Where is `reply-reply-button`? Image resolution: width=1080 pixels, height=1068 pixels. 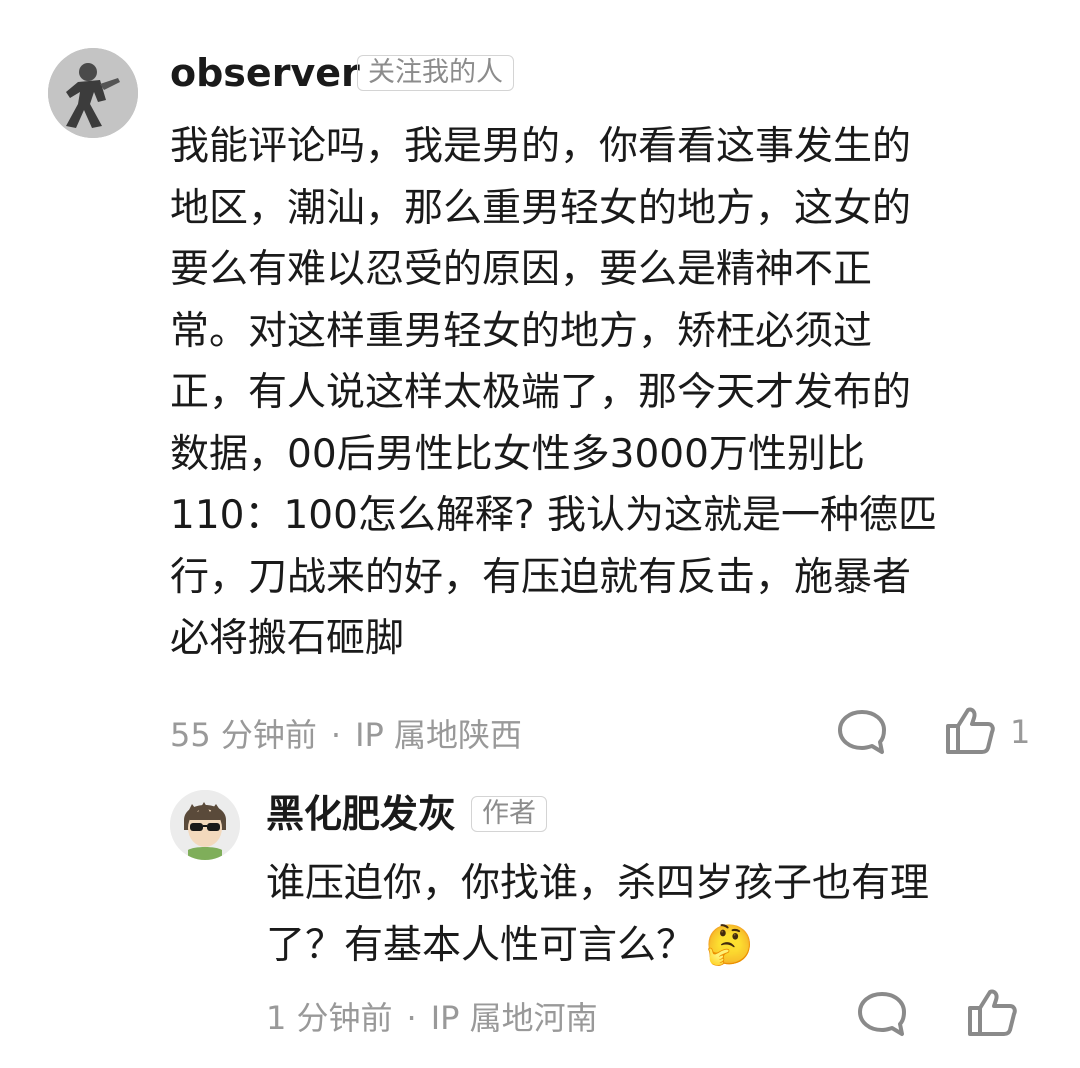
reply-reply-button is located at coordinates (882, 1014).